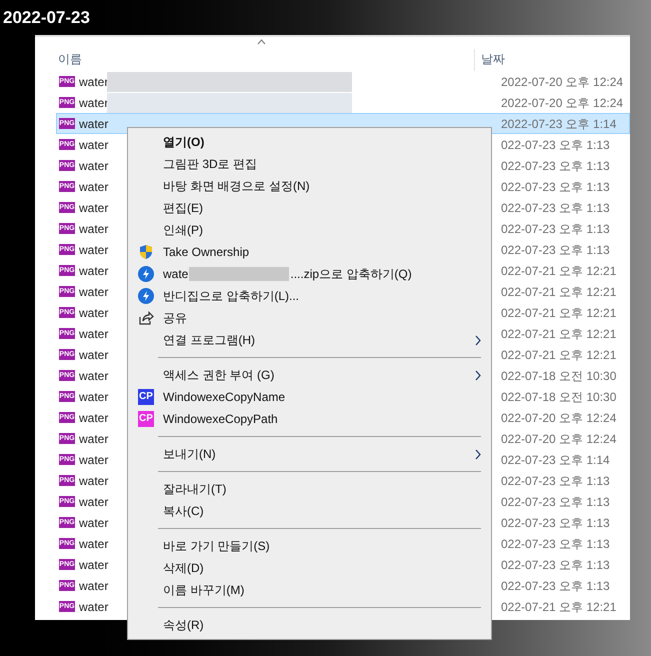 Image resolution: width=651 pixels, height=656 pixels. What do you see at coordinates (559, 124) in the screenshot?
I see `file-date: 2022-07-23 오후 1:14` at bounding box center [559, 124].